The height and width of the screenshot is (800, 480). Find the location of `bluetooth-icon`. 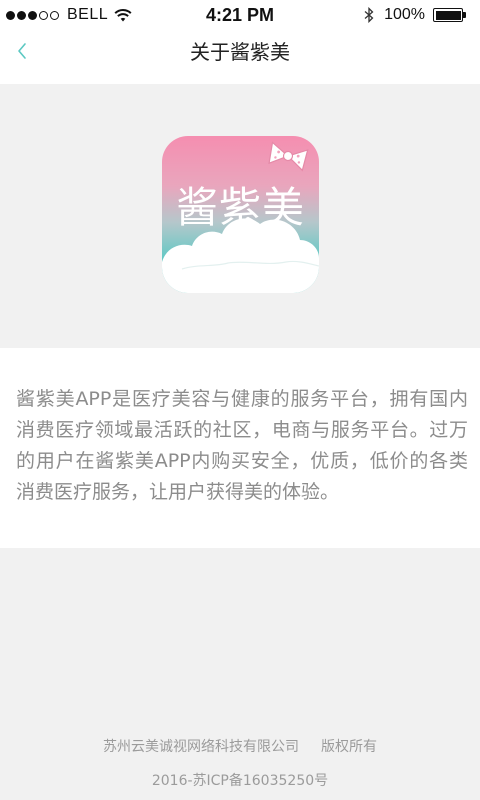

bluetooth-icon is located at coordinates (369, 15).